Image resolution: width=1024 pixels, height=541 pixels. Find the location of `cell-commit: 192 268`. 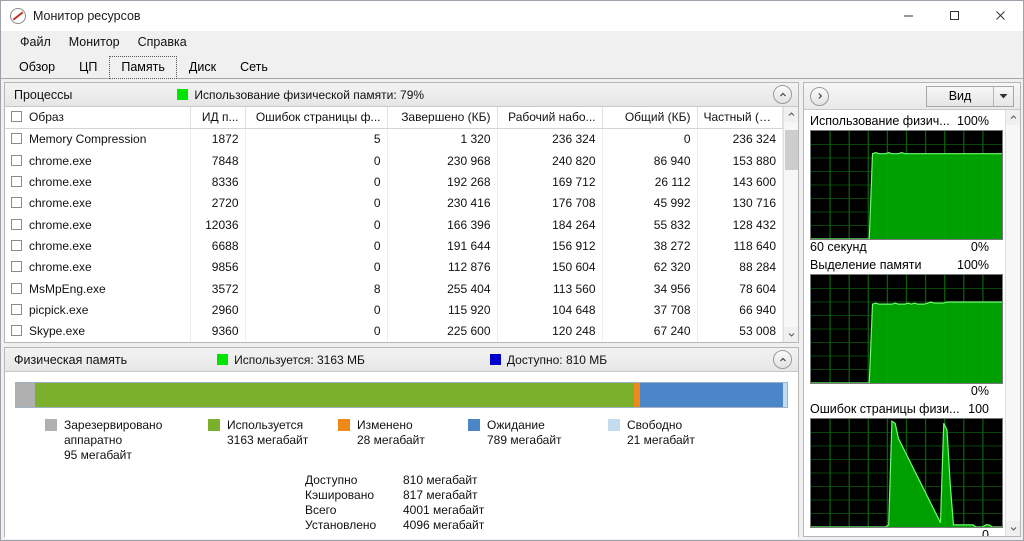

cell-commit: 192 268 is located at coordinates (442, 182).